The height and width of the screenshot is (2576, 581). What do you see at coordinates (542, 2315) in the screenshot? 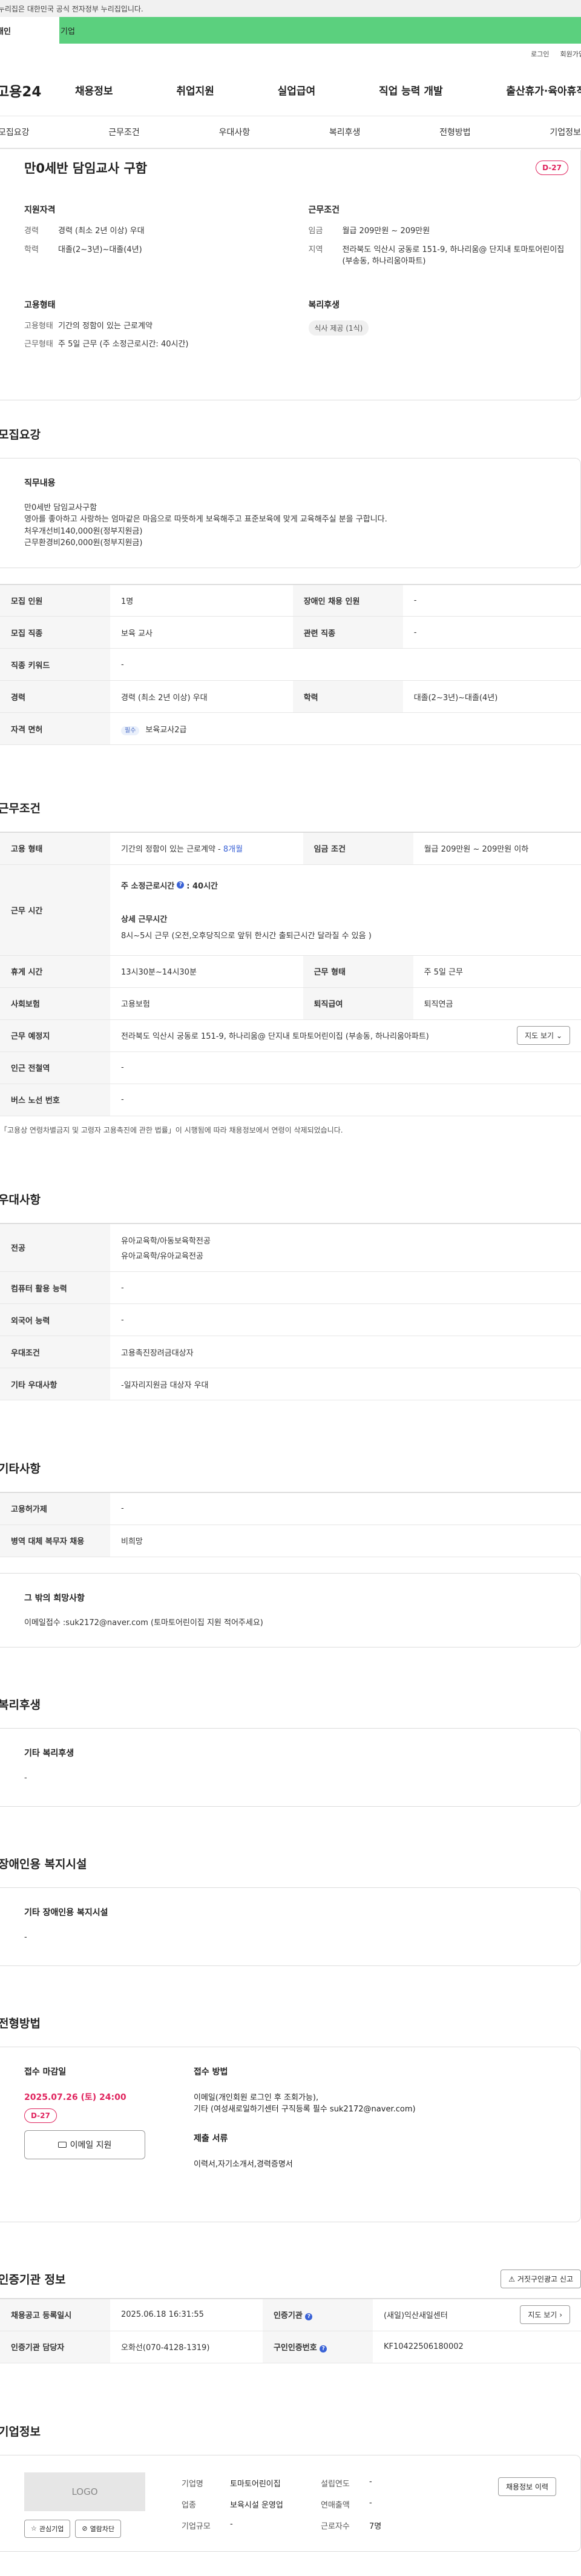
I see `auth-map-label: 지도 보기` at bounding box center [542, 2315].